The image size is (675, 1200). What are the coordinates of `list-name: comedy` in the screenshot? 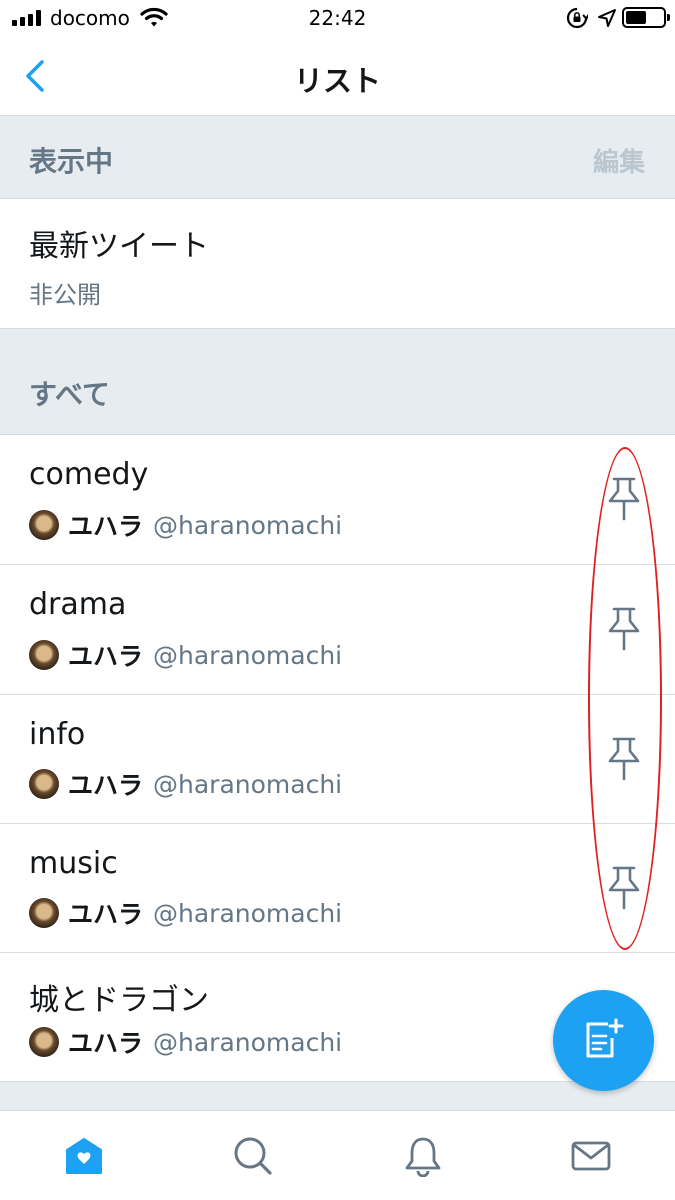 It's located at (89, 474).